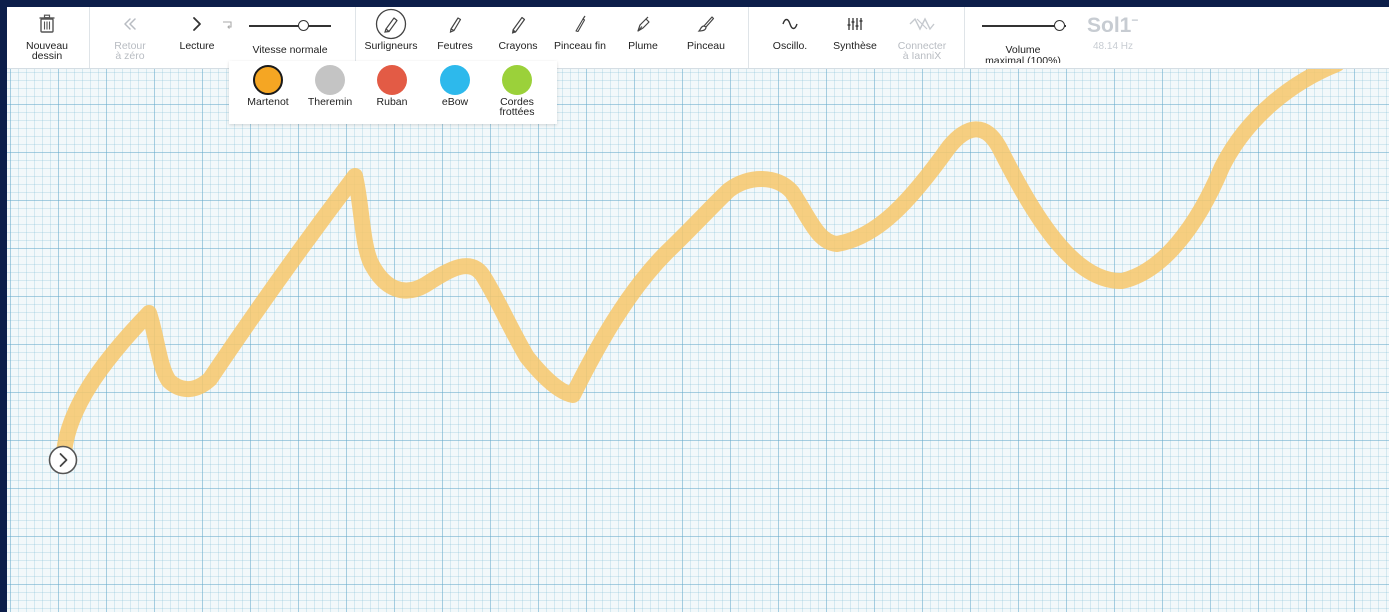 This screenshot has height=612, width=1389. Describe the element at coordinates (197, 24) in the screenshot. I see `chevron-right-icon` at that location.